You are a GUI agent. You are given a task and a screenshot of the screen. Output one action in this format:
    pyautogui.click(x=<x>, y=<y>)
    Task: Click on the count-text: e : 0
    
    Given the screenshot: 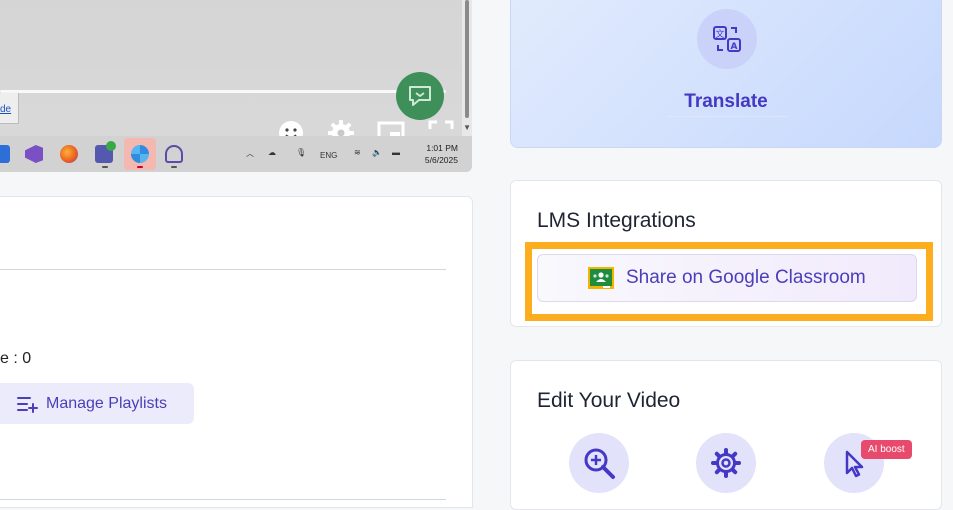 What is the action you would take?
    pyautogui.click(x=16, y=358)
    